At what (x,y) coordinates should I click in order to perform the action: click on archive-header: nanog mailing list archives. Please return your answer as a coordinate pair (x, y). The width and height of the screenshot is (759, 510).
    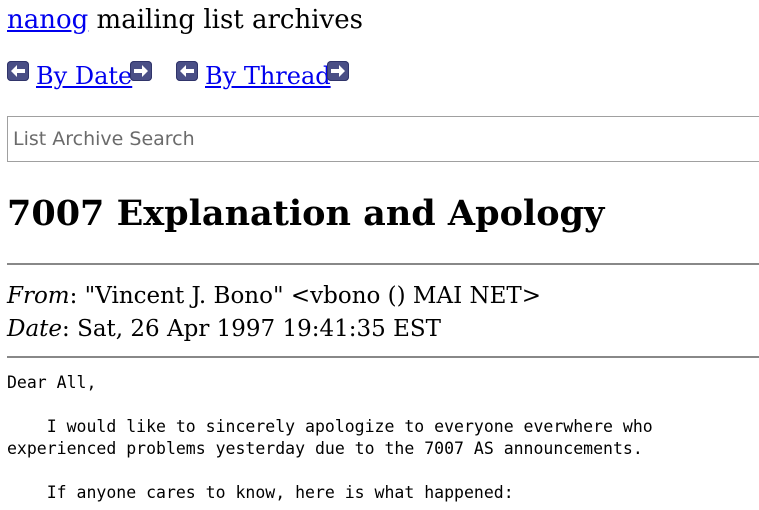
    Looking at the image, I should click on (185, 20).